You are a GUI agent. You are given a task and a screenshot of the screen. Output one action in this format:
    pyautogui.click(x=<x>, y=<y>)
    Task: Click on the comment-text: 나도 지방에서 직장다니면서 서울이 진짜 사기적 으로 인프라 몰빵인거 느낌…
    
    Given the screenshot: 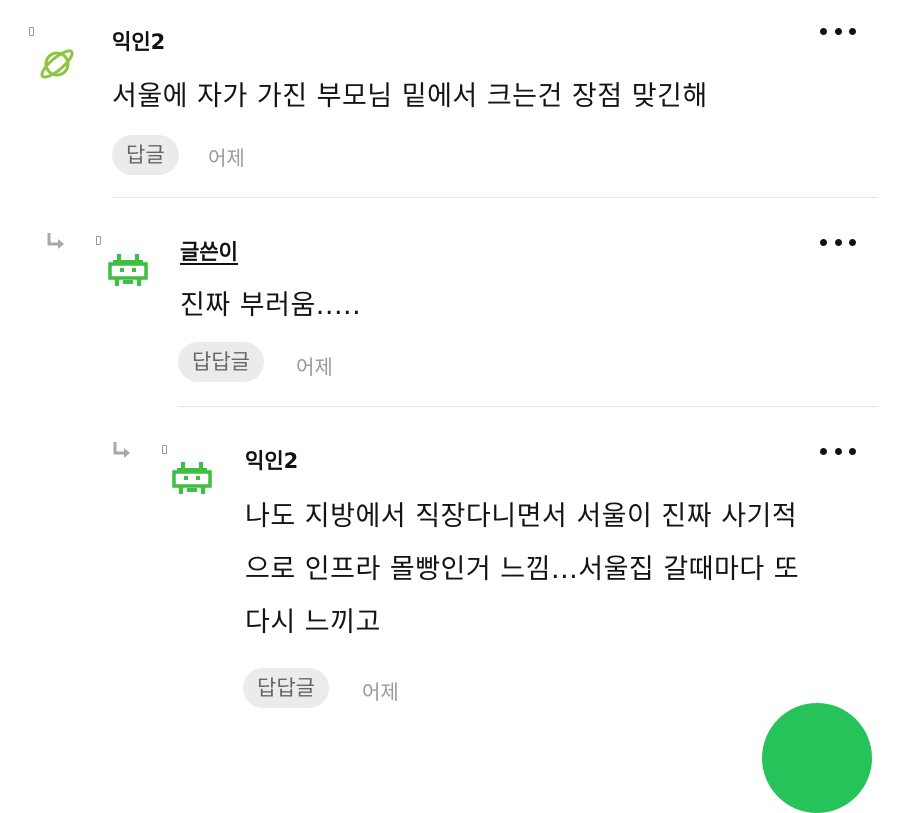 What is the action you would take?
    pyautogui.click(x=565, y=569)
    